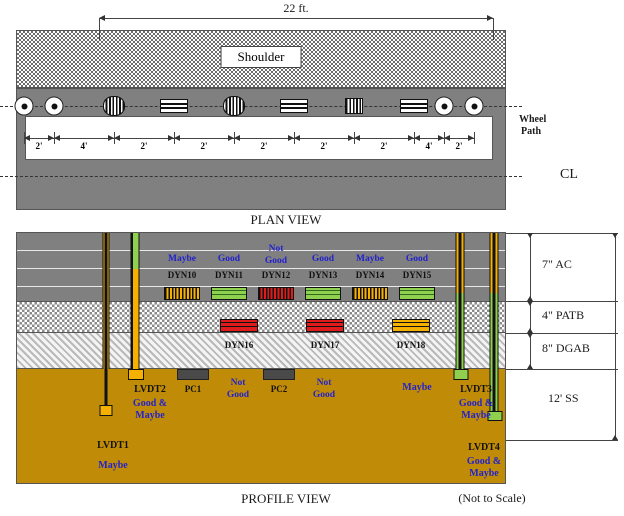 The width and height of the screenshot is (624, 516). Describe the element at coordinates (238, 395) in the screenshot. I see `pressure-cell-quality-pc1-line2: Good` at that location.